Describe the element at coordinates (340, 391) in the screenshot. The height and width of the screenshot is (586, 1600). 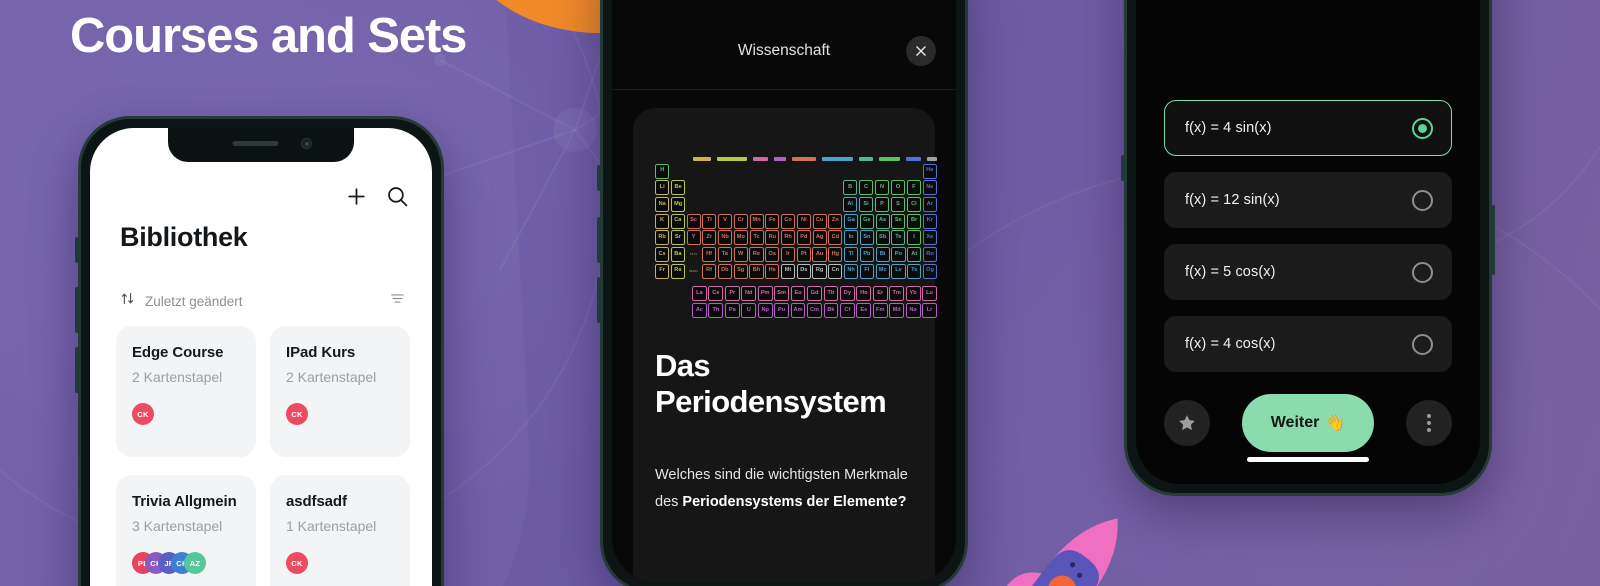
I see `course-card: IPad Kurs 2 Kartenstapel CK` at that location.